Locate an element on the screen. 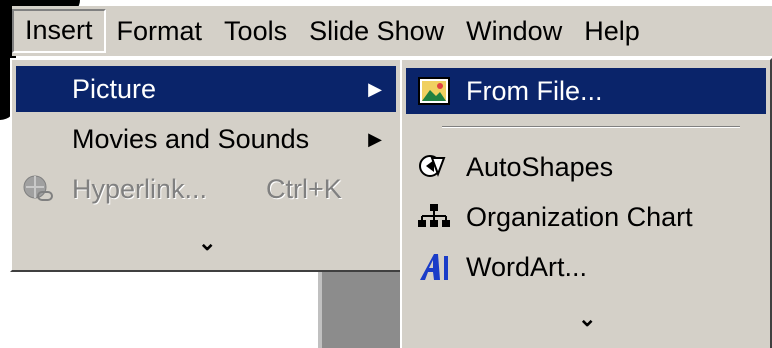 Image resolution: width=772 pixels, height=348 pixels. hyperlink-shortcut: Ctrl+K is located at coordinates (304, 189).